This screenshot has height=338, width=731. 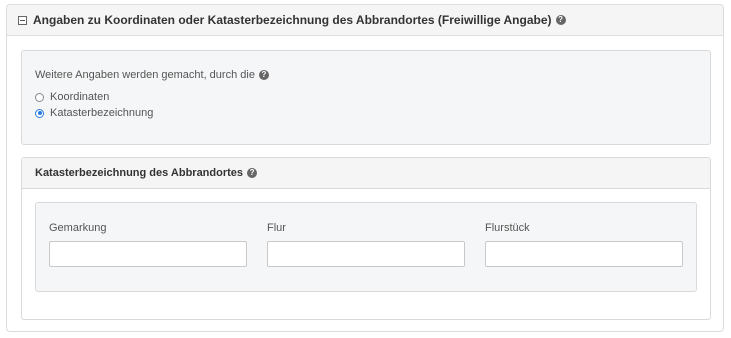 What do you see at coordinates (39, 113) in the screenshot?
I see `radio-button-katasterbezeichnung` at bounding box center [39, 113].